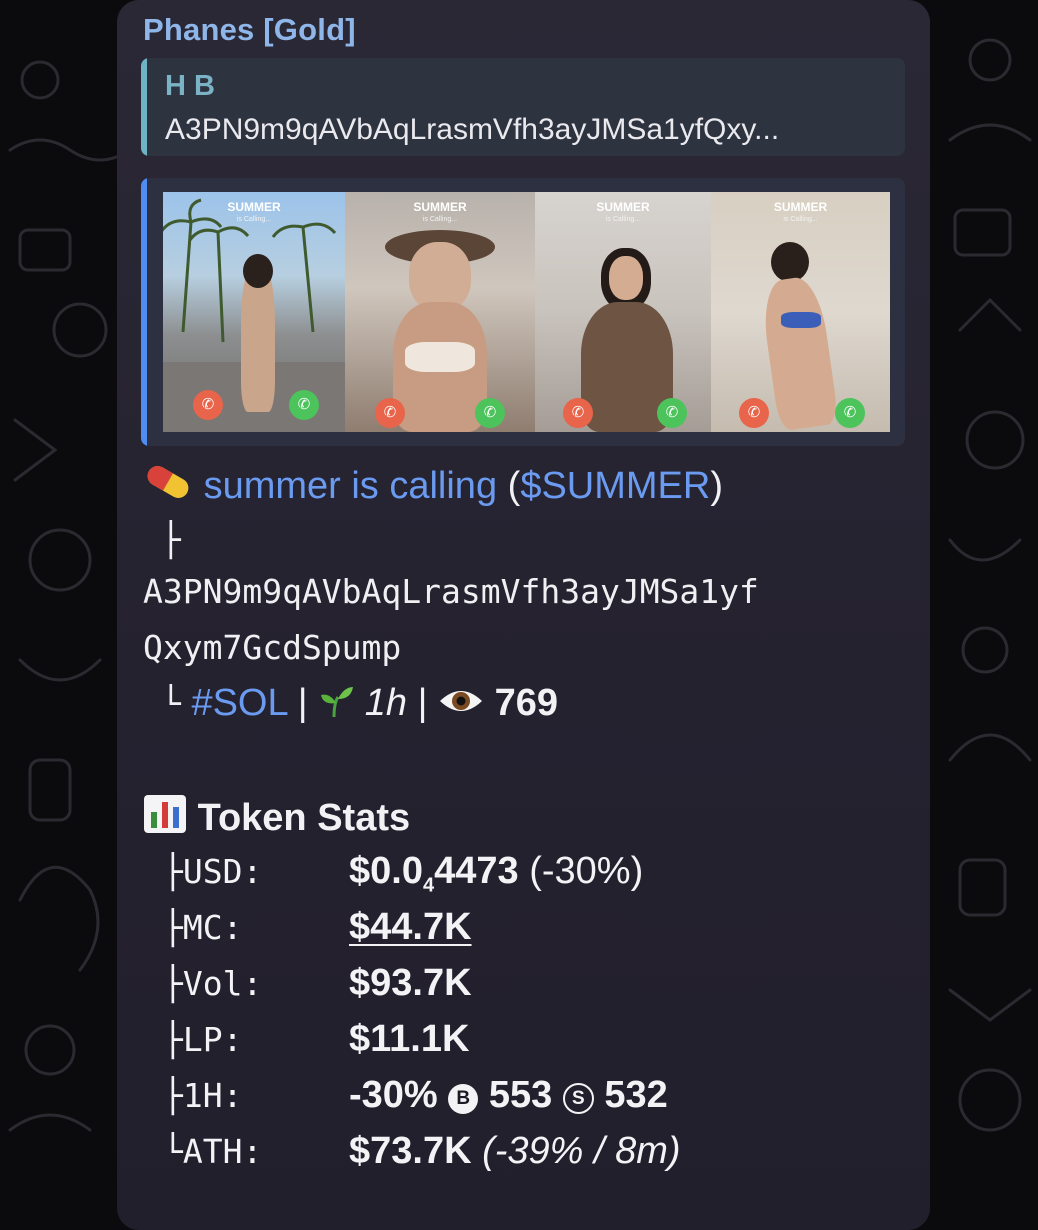  I want to click on stat-row-mc: ├MC: $44.7K, so click(317, 927).